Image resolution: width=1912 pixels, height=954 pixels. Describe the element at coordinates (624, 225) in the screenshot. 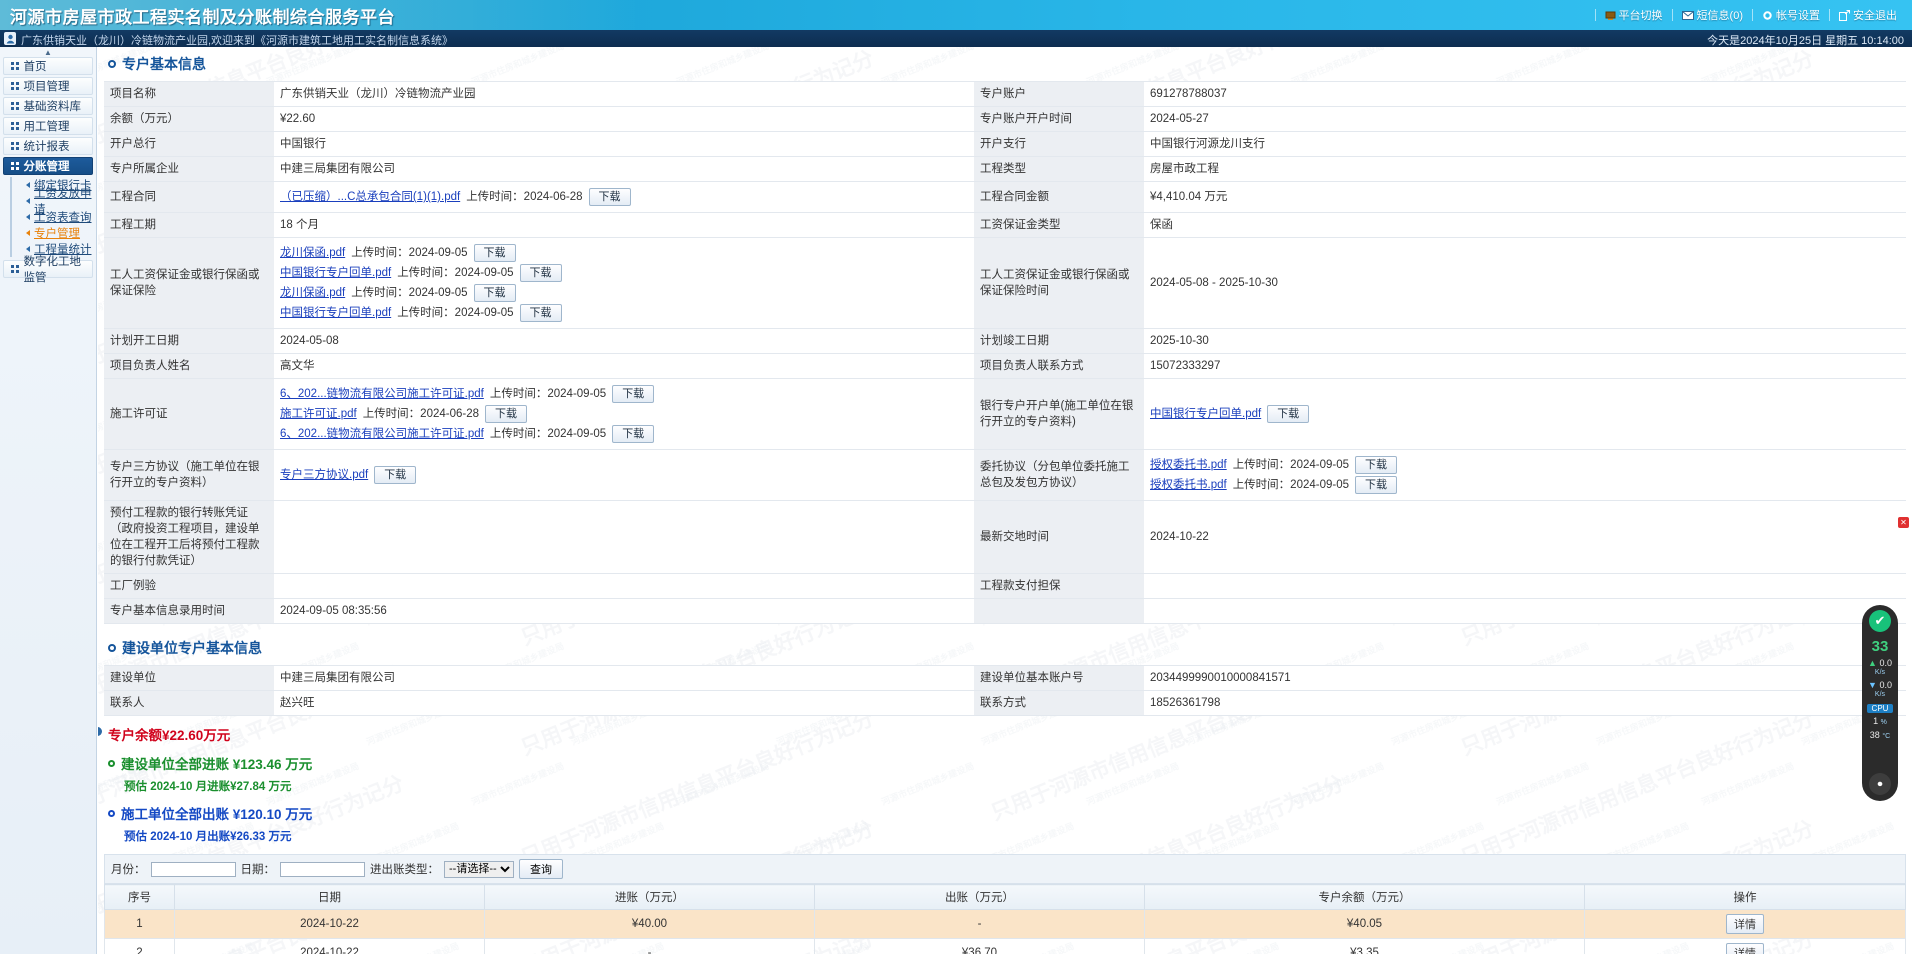

I see `field-value: 18 个月` at that location.